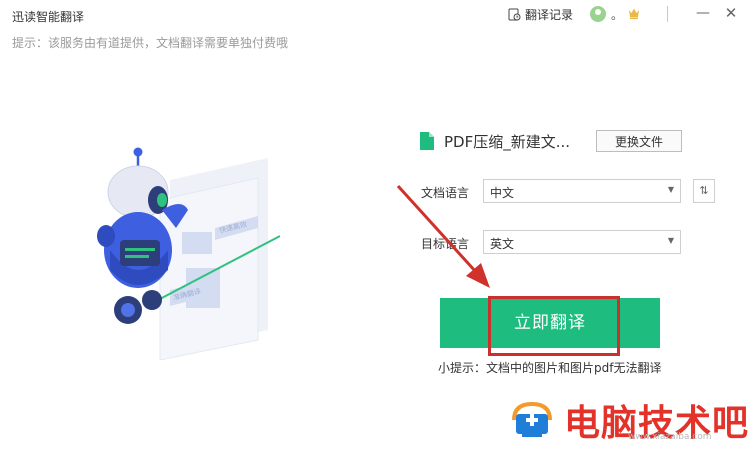  What do you see at coordinates (150, 43) in the screenshot?
I see `service-hint: 提示：该服务由有道提供，文档翻译需要单独付费哦` at bounding box center [150, 43].